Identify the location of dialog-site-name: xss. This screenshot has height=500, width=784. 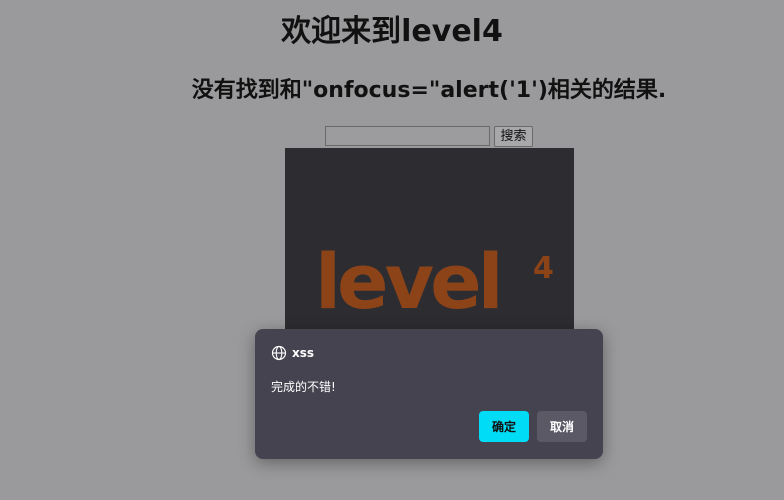
(303, 353).